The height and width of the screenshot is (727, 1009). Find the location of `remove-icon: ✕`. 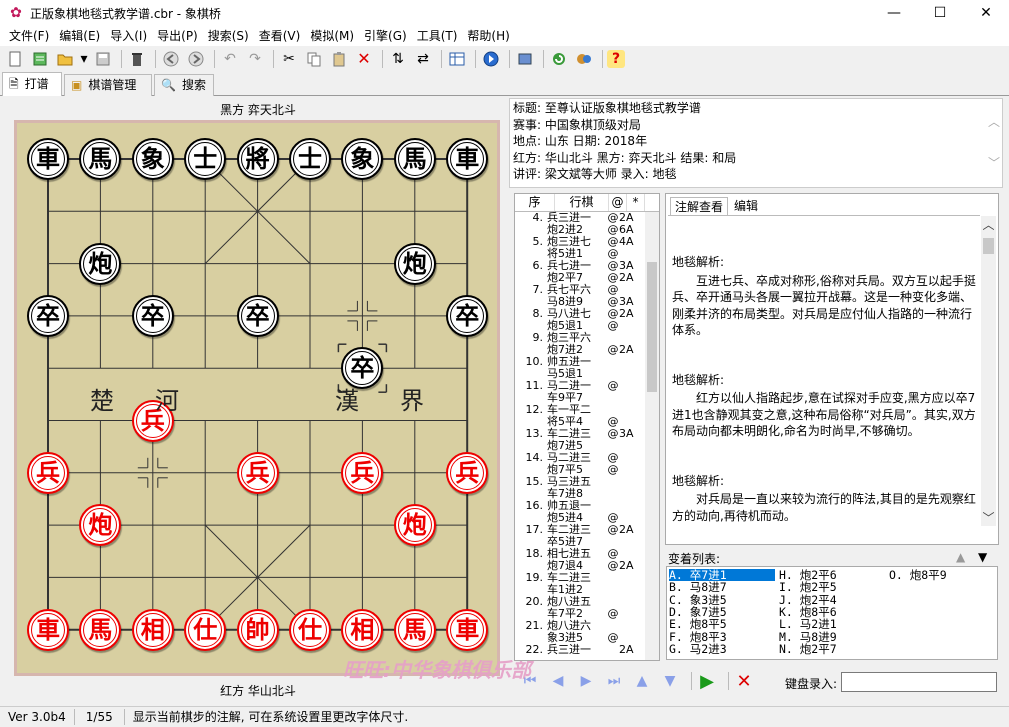

remove-icon: ✕ is located at coordinates (364, 59).